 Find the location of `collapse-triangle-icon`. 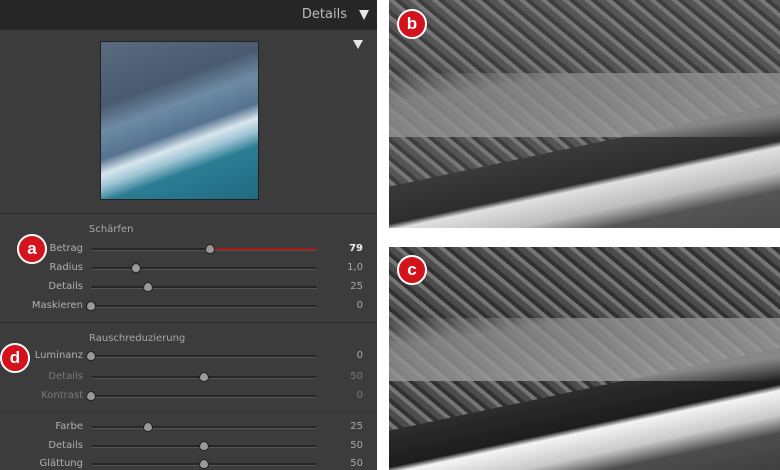

collapse-triangle-icon is located at coordinates (364, 15).